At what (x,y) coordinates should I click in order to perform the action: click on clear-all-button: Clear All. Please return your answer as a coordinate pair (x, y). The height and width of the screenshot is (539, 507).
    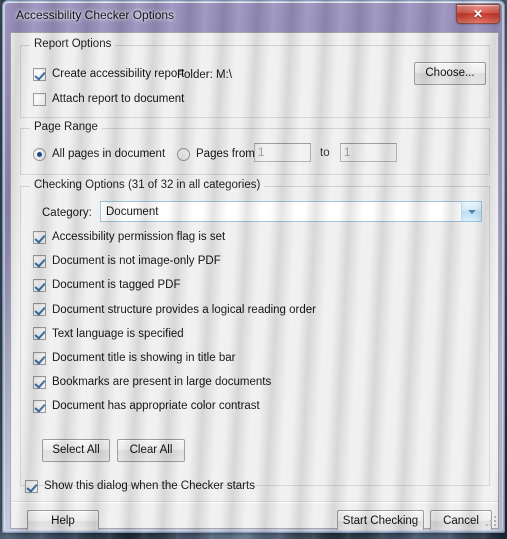
    Looking at the image, I should click on (151, 450).